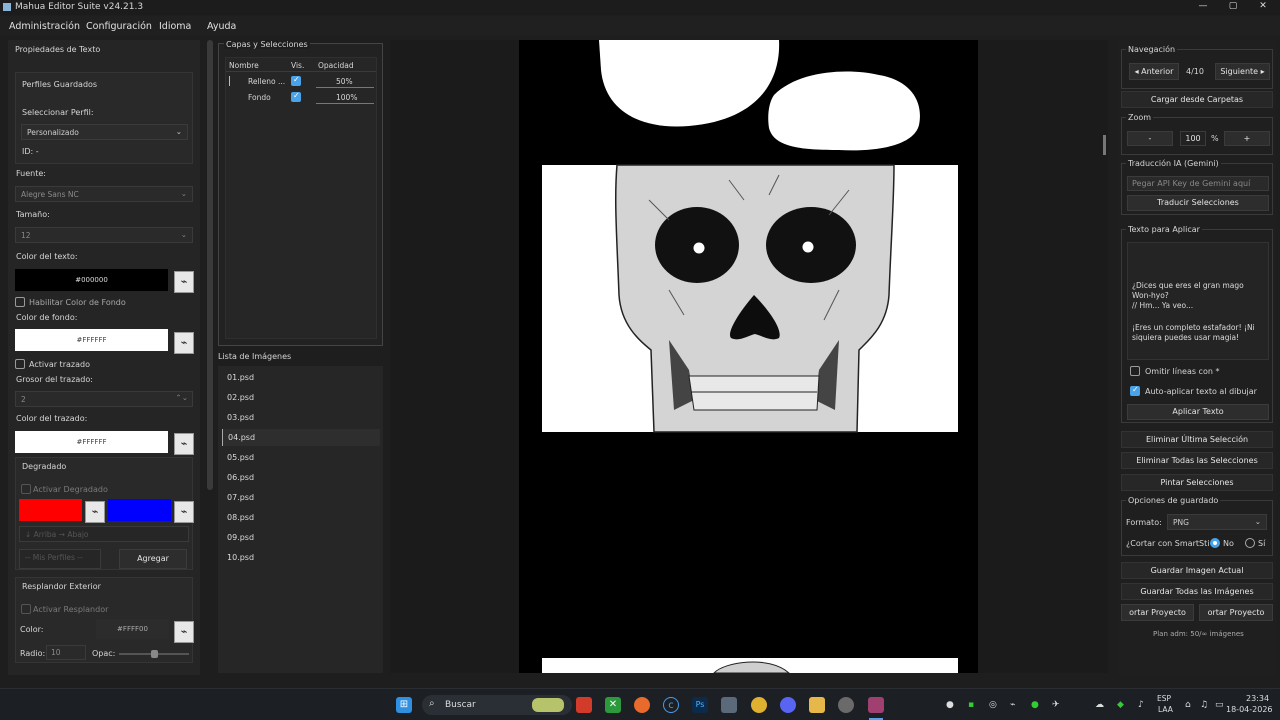 The height and width of the screenshot is (720, 1280). What do you see at coordinates (104, 132) in the screenshot?
I see `profile-select: Personalizado ⌄` at bounding box center [104, 132].